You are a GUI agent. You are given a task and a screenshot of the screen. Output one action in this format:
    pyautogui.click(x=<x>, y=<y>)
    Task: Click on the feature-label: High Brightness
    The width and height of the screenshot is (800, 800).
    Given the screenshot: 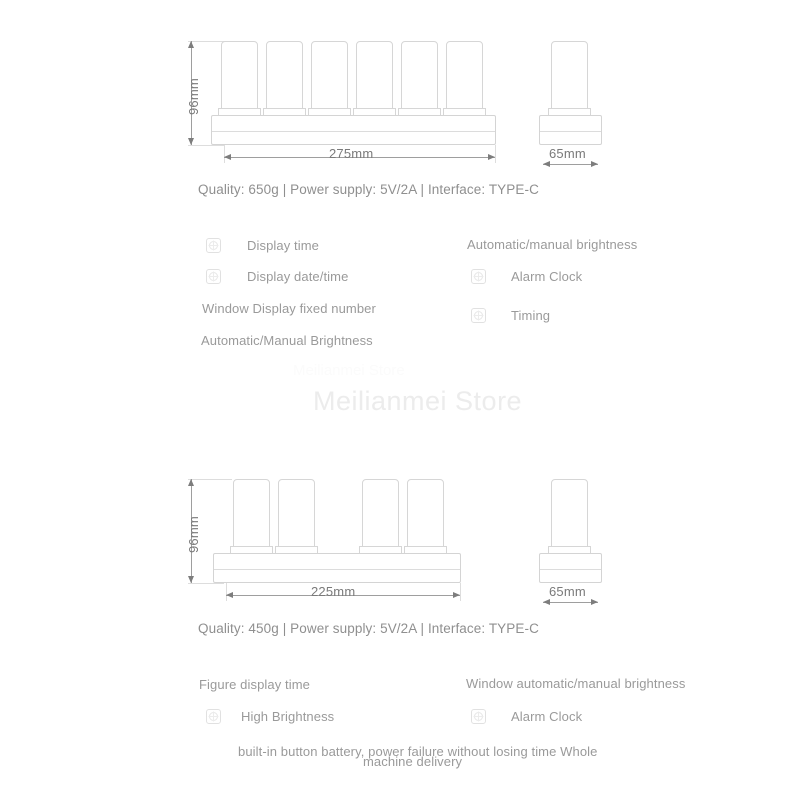 What is the action you would take?
    pyautogui.click(x=288, y=716)
    